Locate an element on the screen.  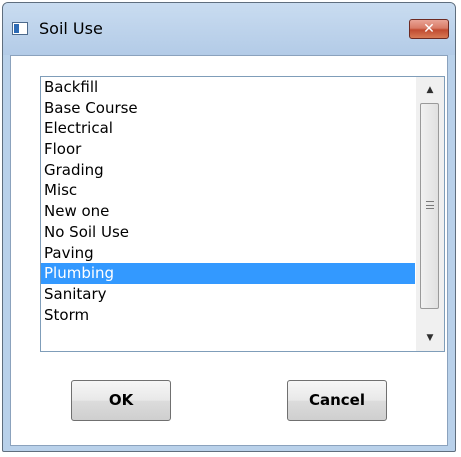
list-item: Paving is located at coordinates (228, 253).